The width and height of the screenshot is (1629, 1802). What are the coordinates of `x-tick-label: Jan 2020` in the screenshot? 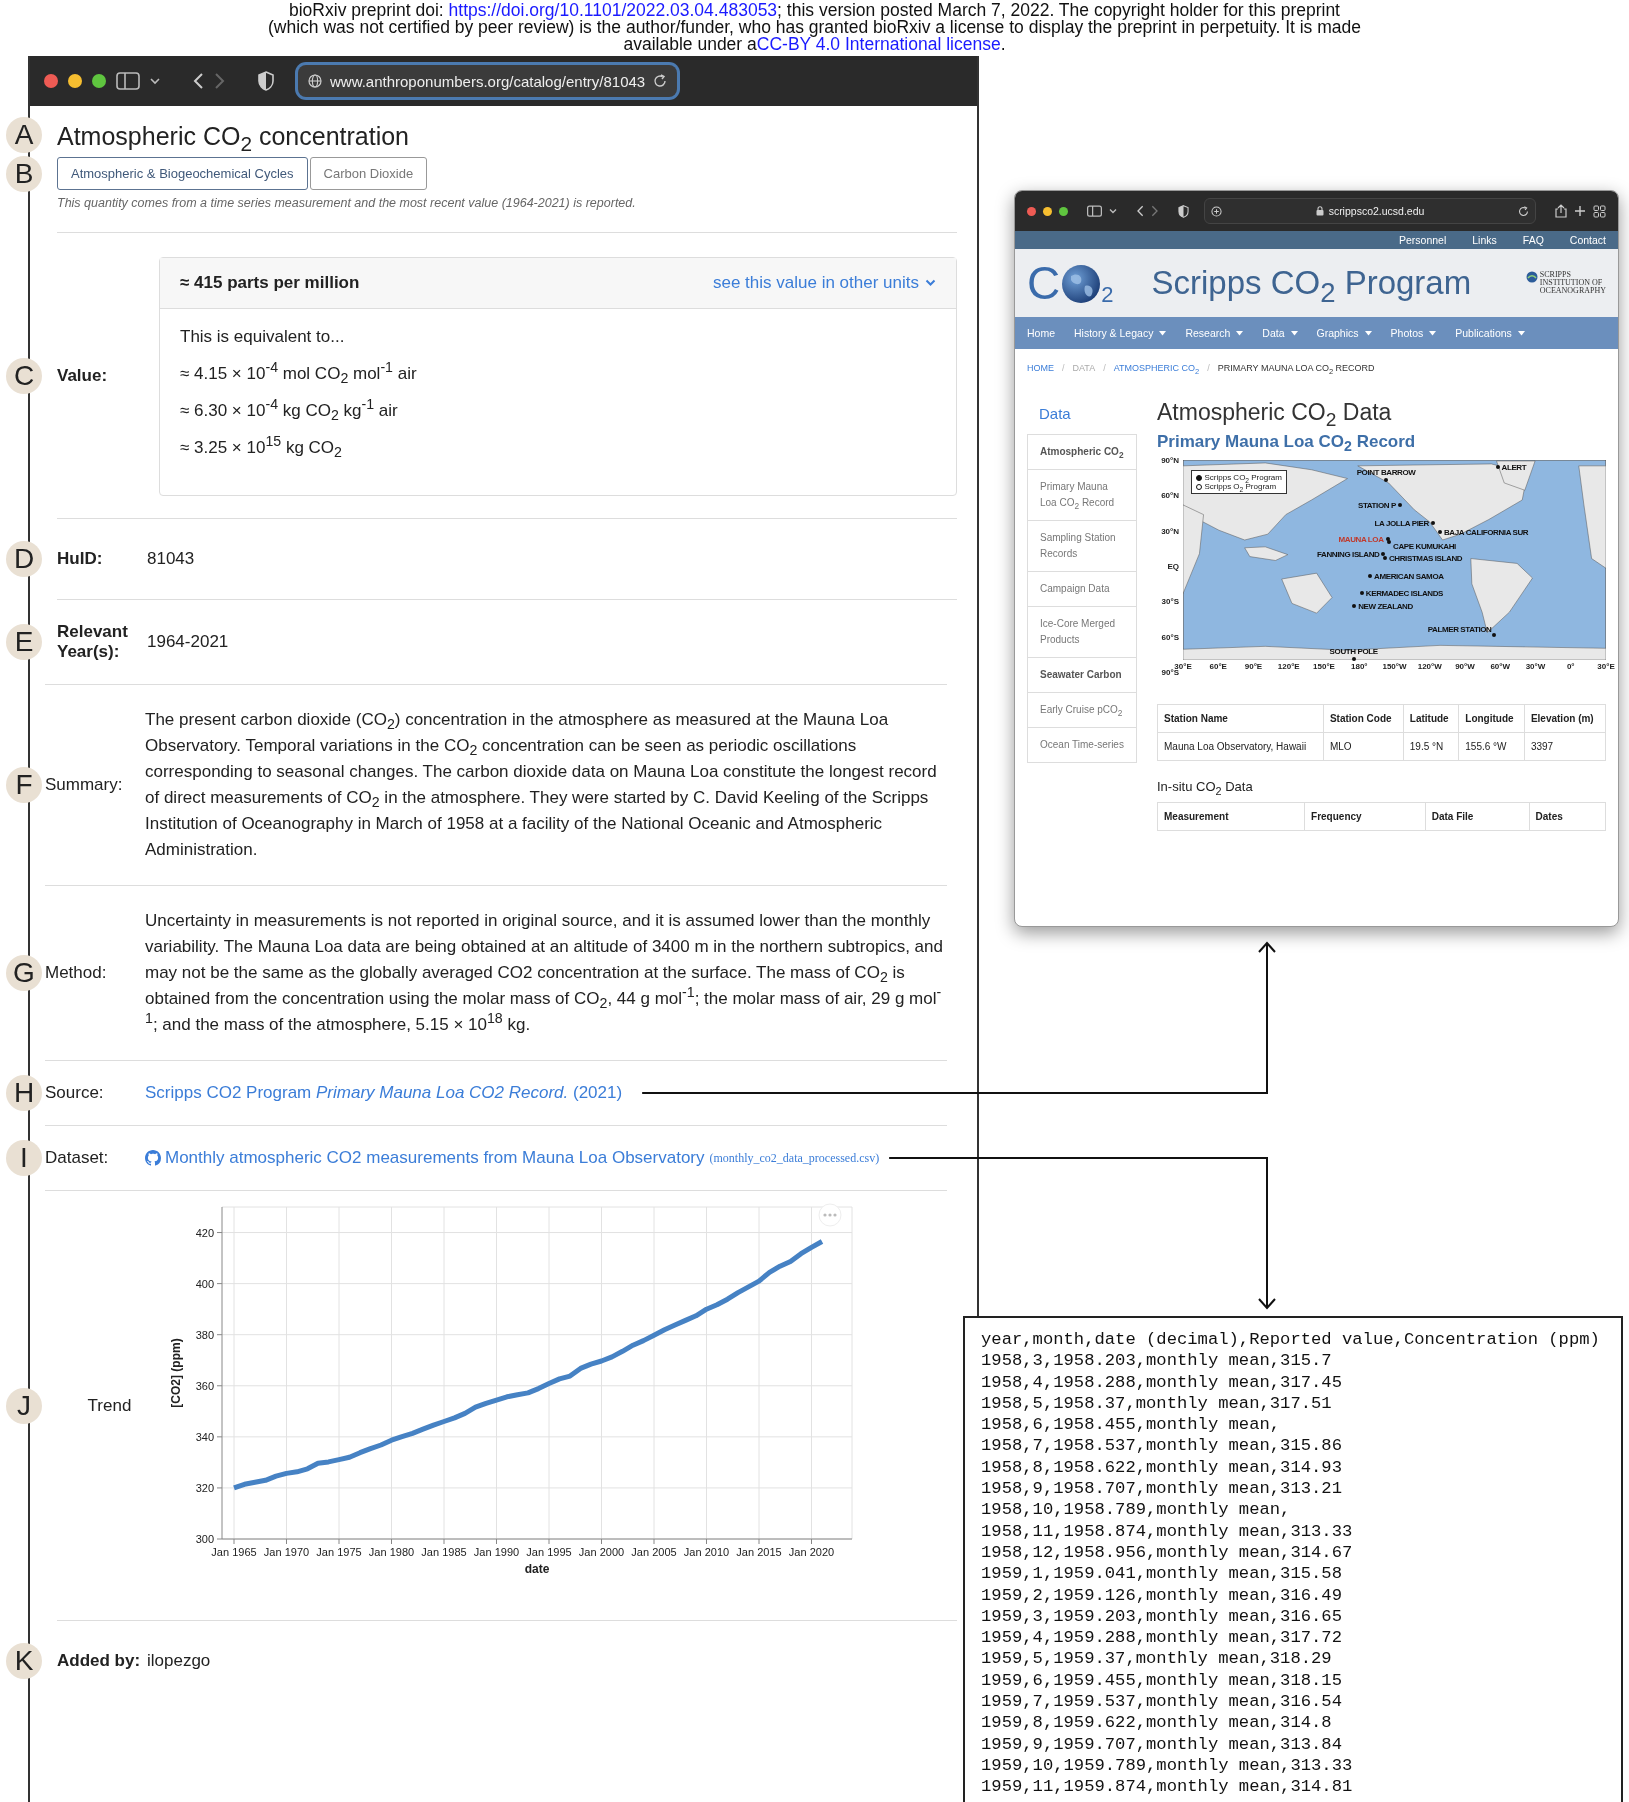 It's located at (811, 1552).